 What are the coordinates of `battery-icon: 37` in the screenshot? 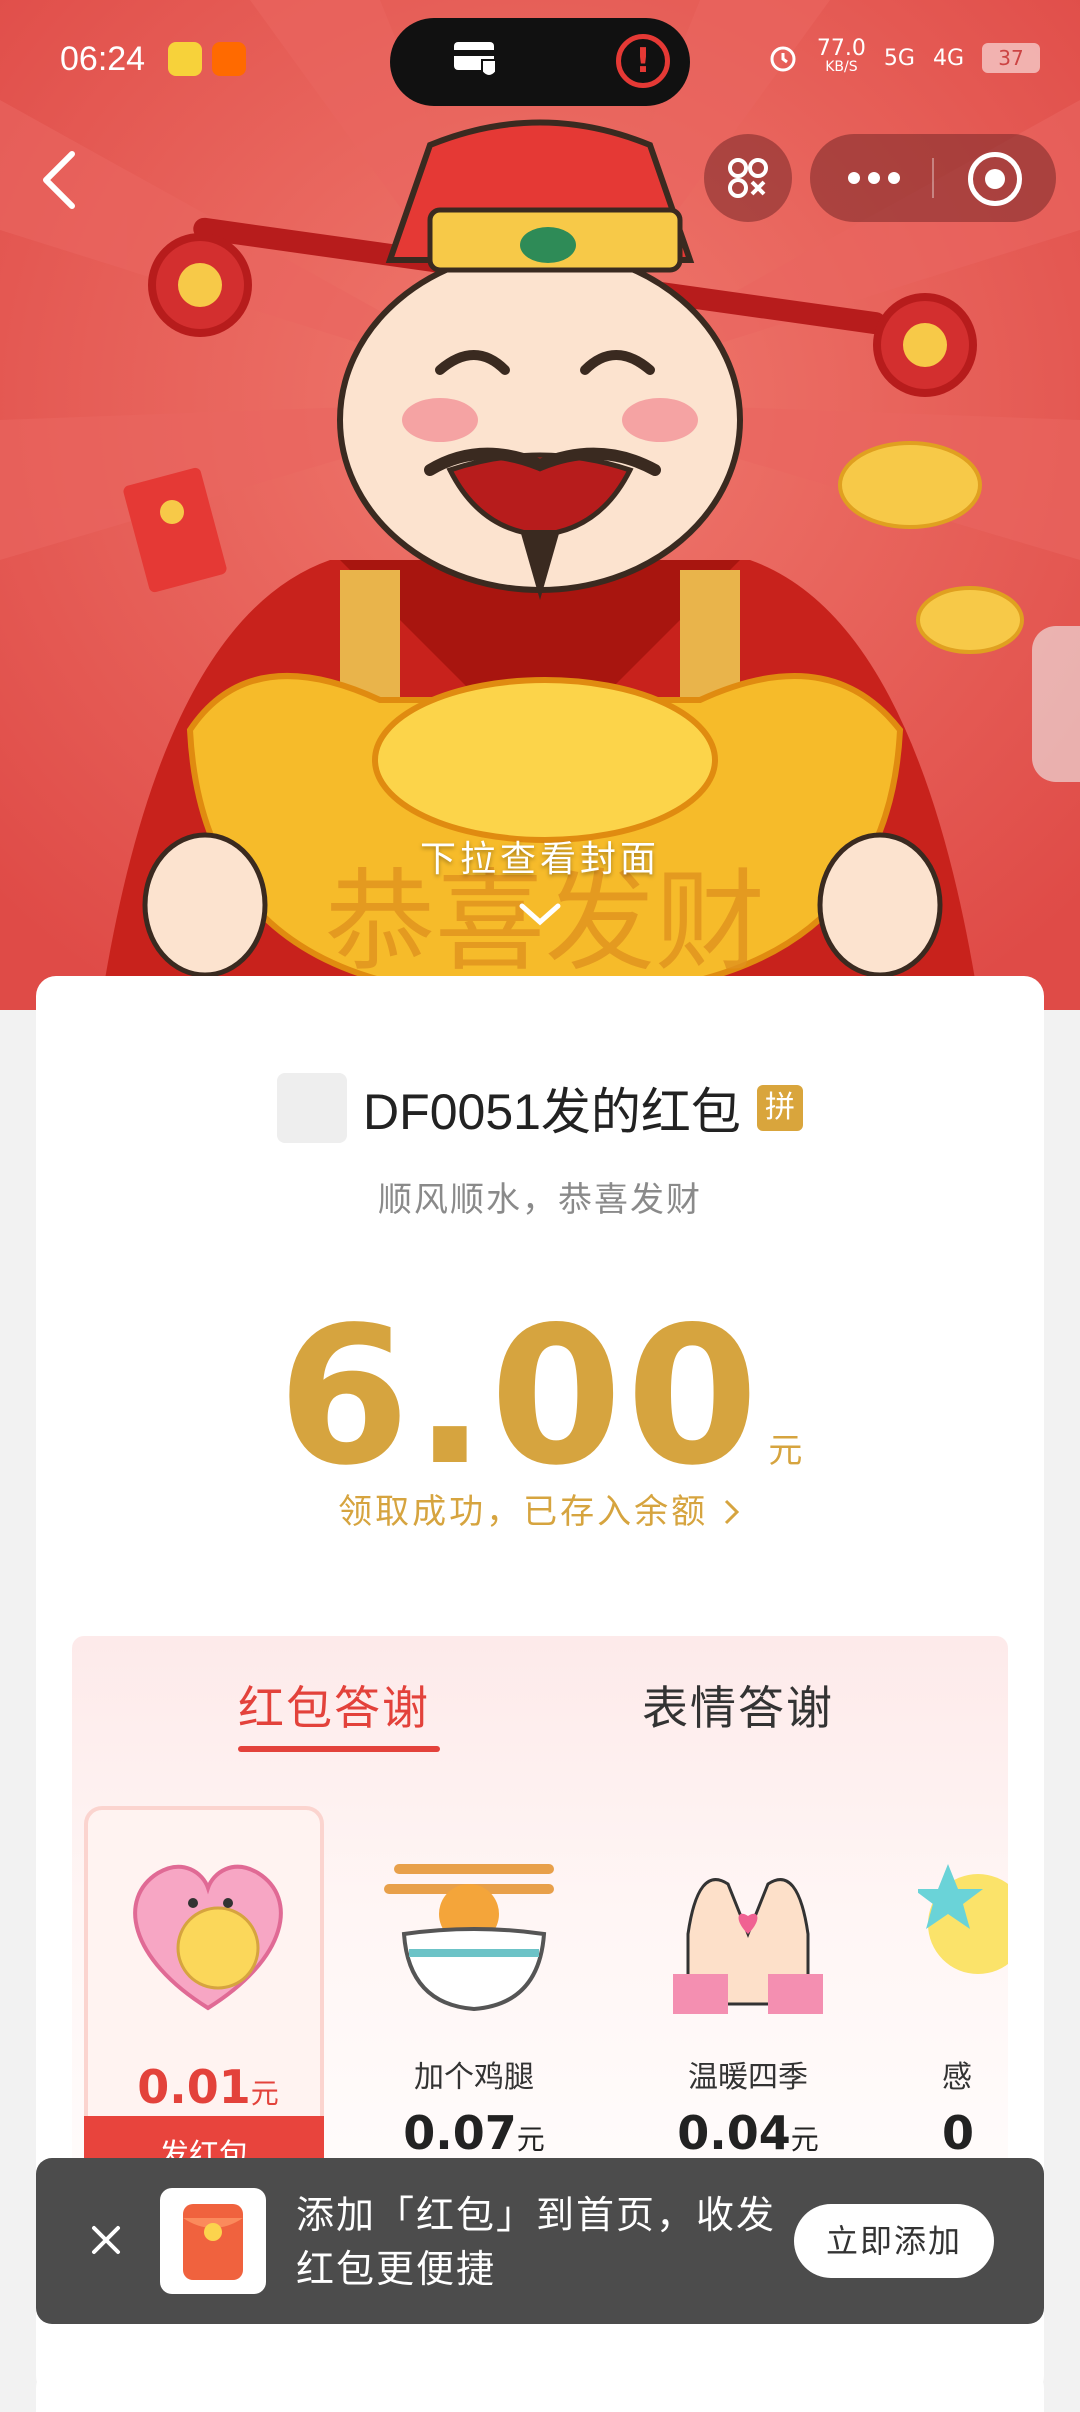 It's located at (1011, 58).